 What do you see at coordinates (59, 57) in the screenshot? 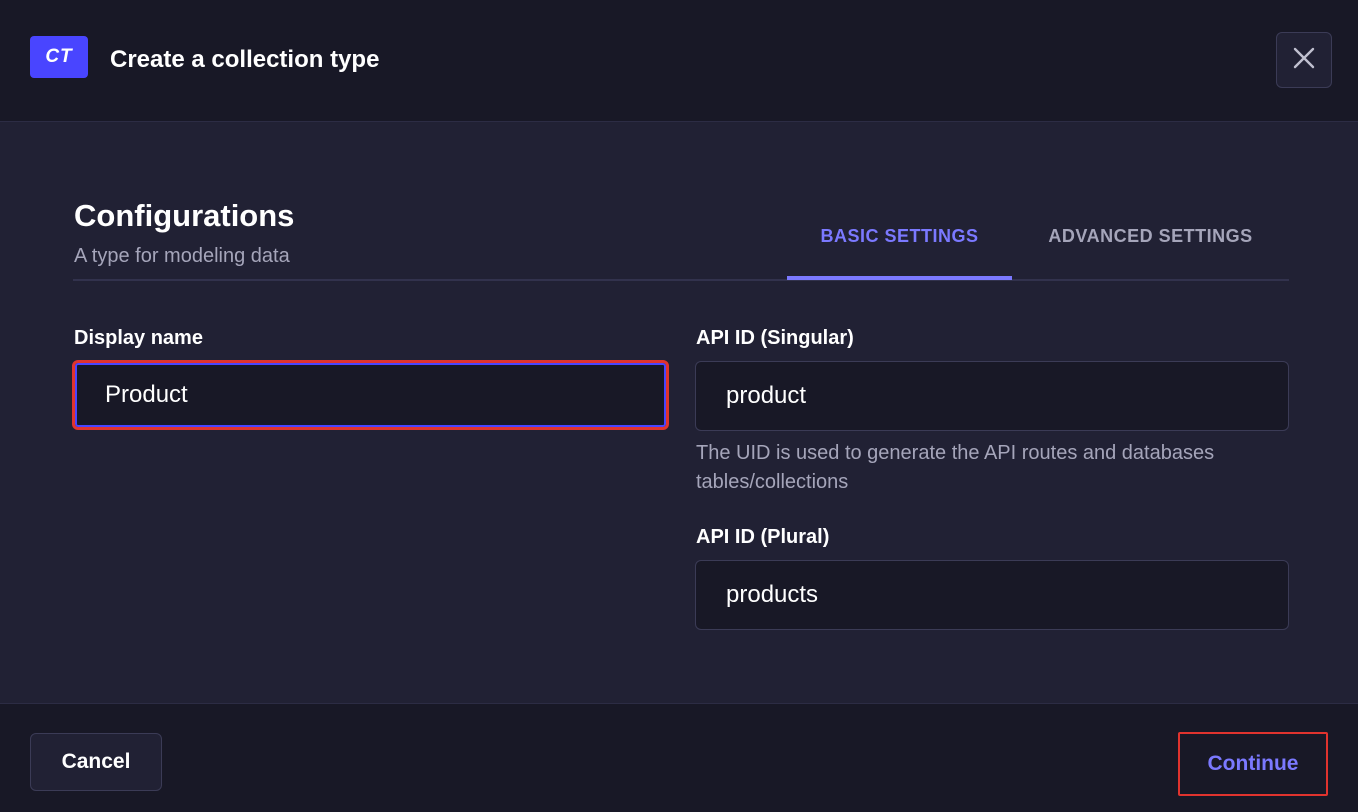
I see `collection-type-badge: CT` at bounding box center [59, 57].